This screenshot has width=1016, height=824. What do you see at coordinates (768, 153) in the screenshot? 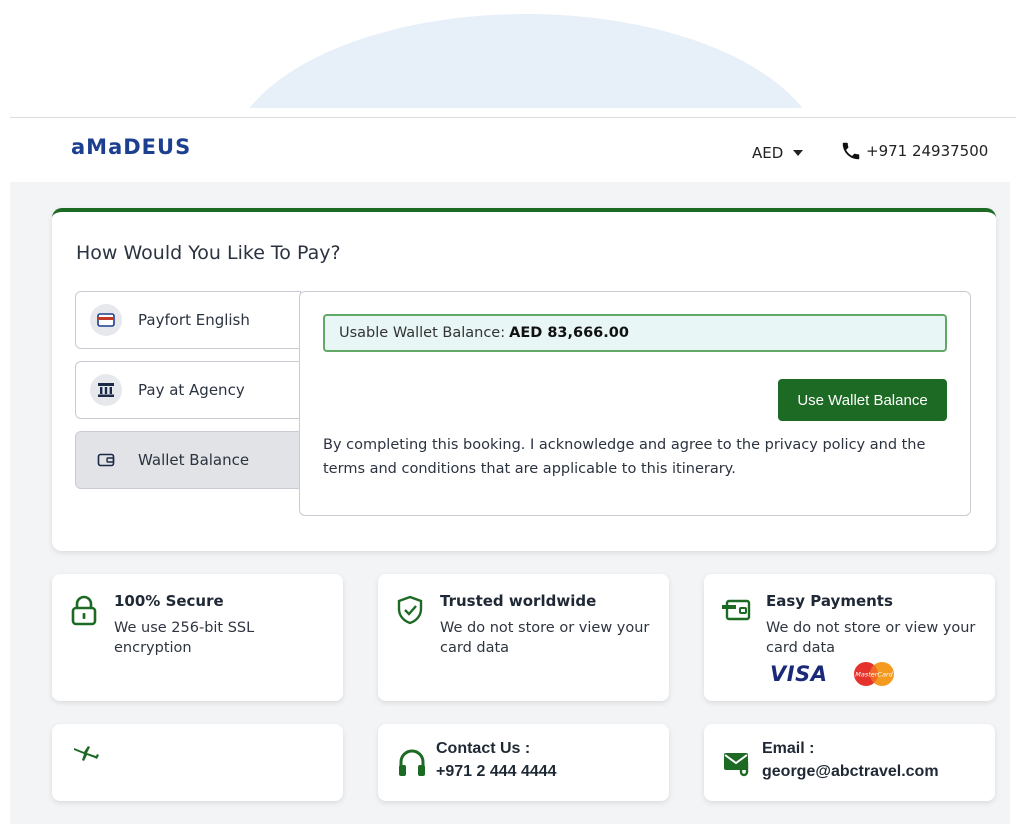
I see `currency-label: AED` at bounding box center [768, 153].